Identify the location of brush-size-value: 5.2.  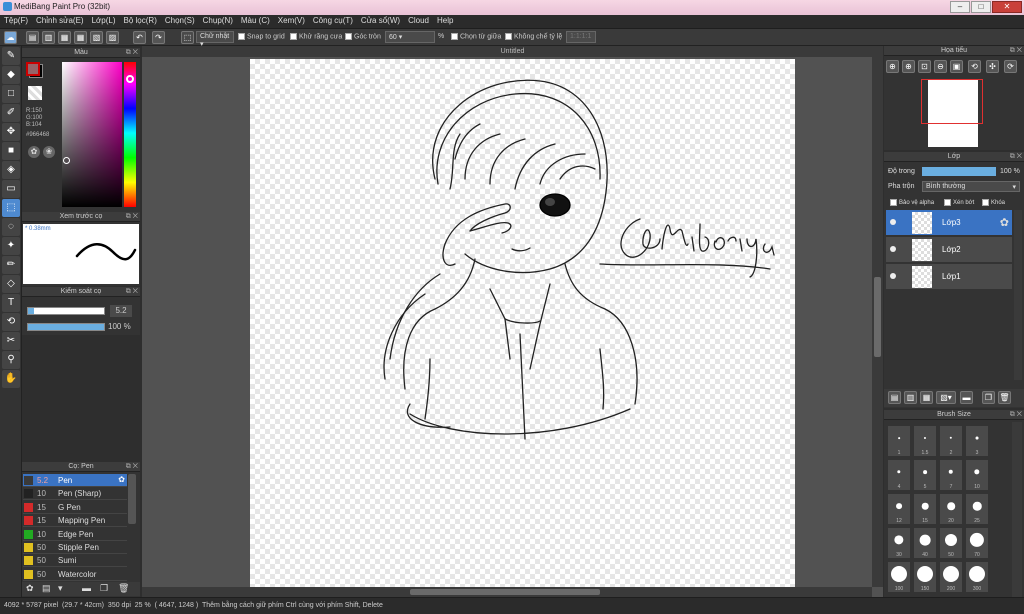
(121, 311).